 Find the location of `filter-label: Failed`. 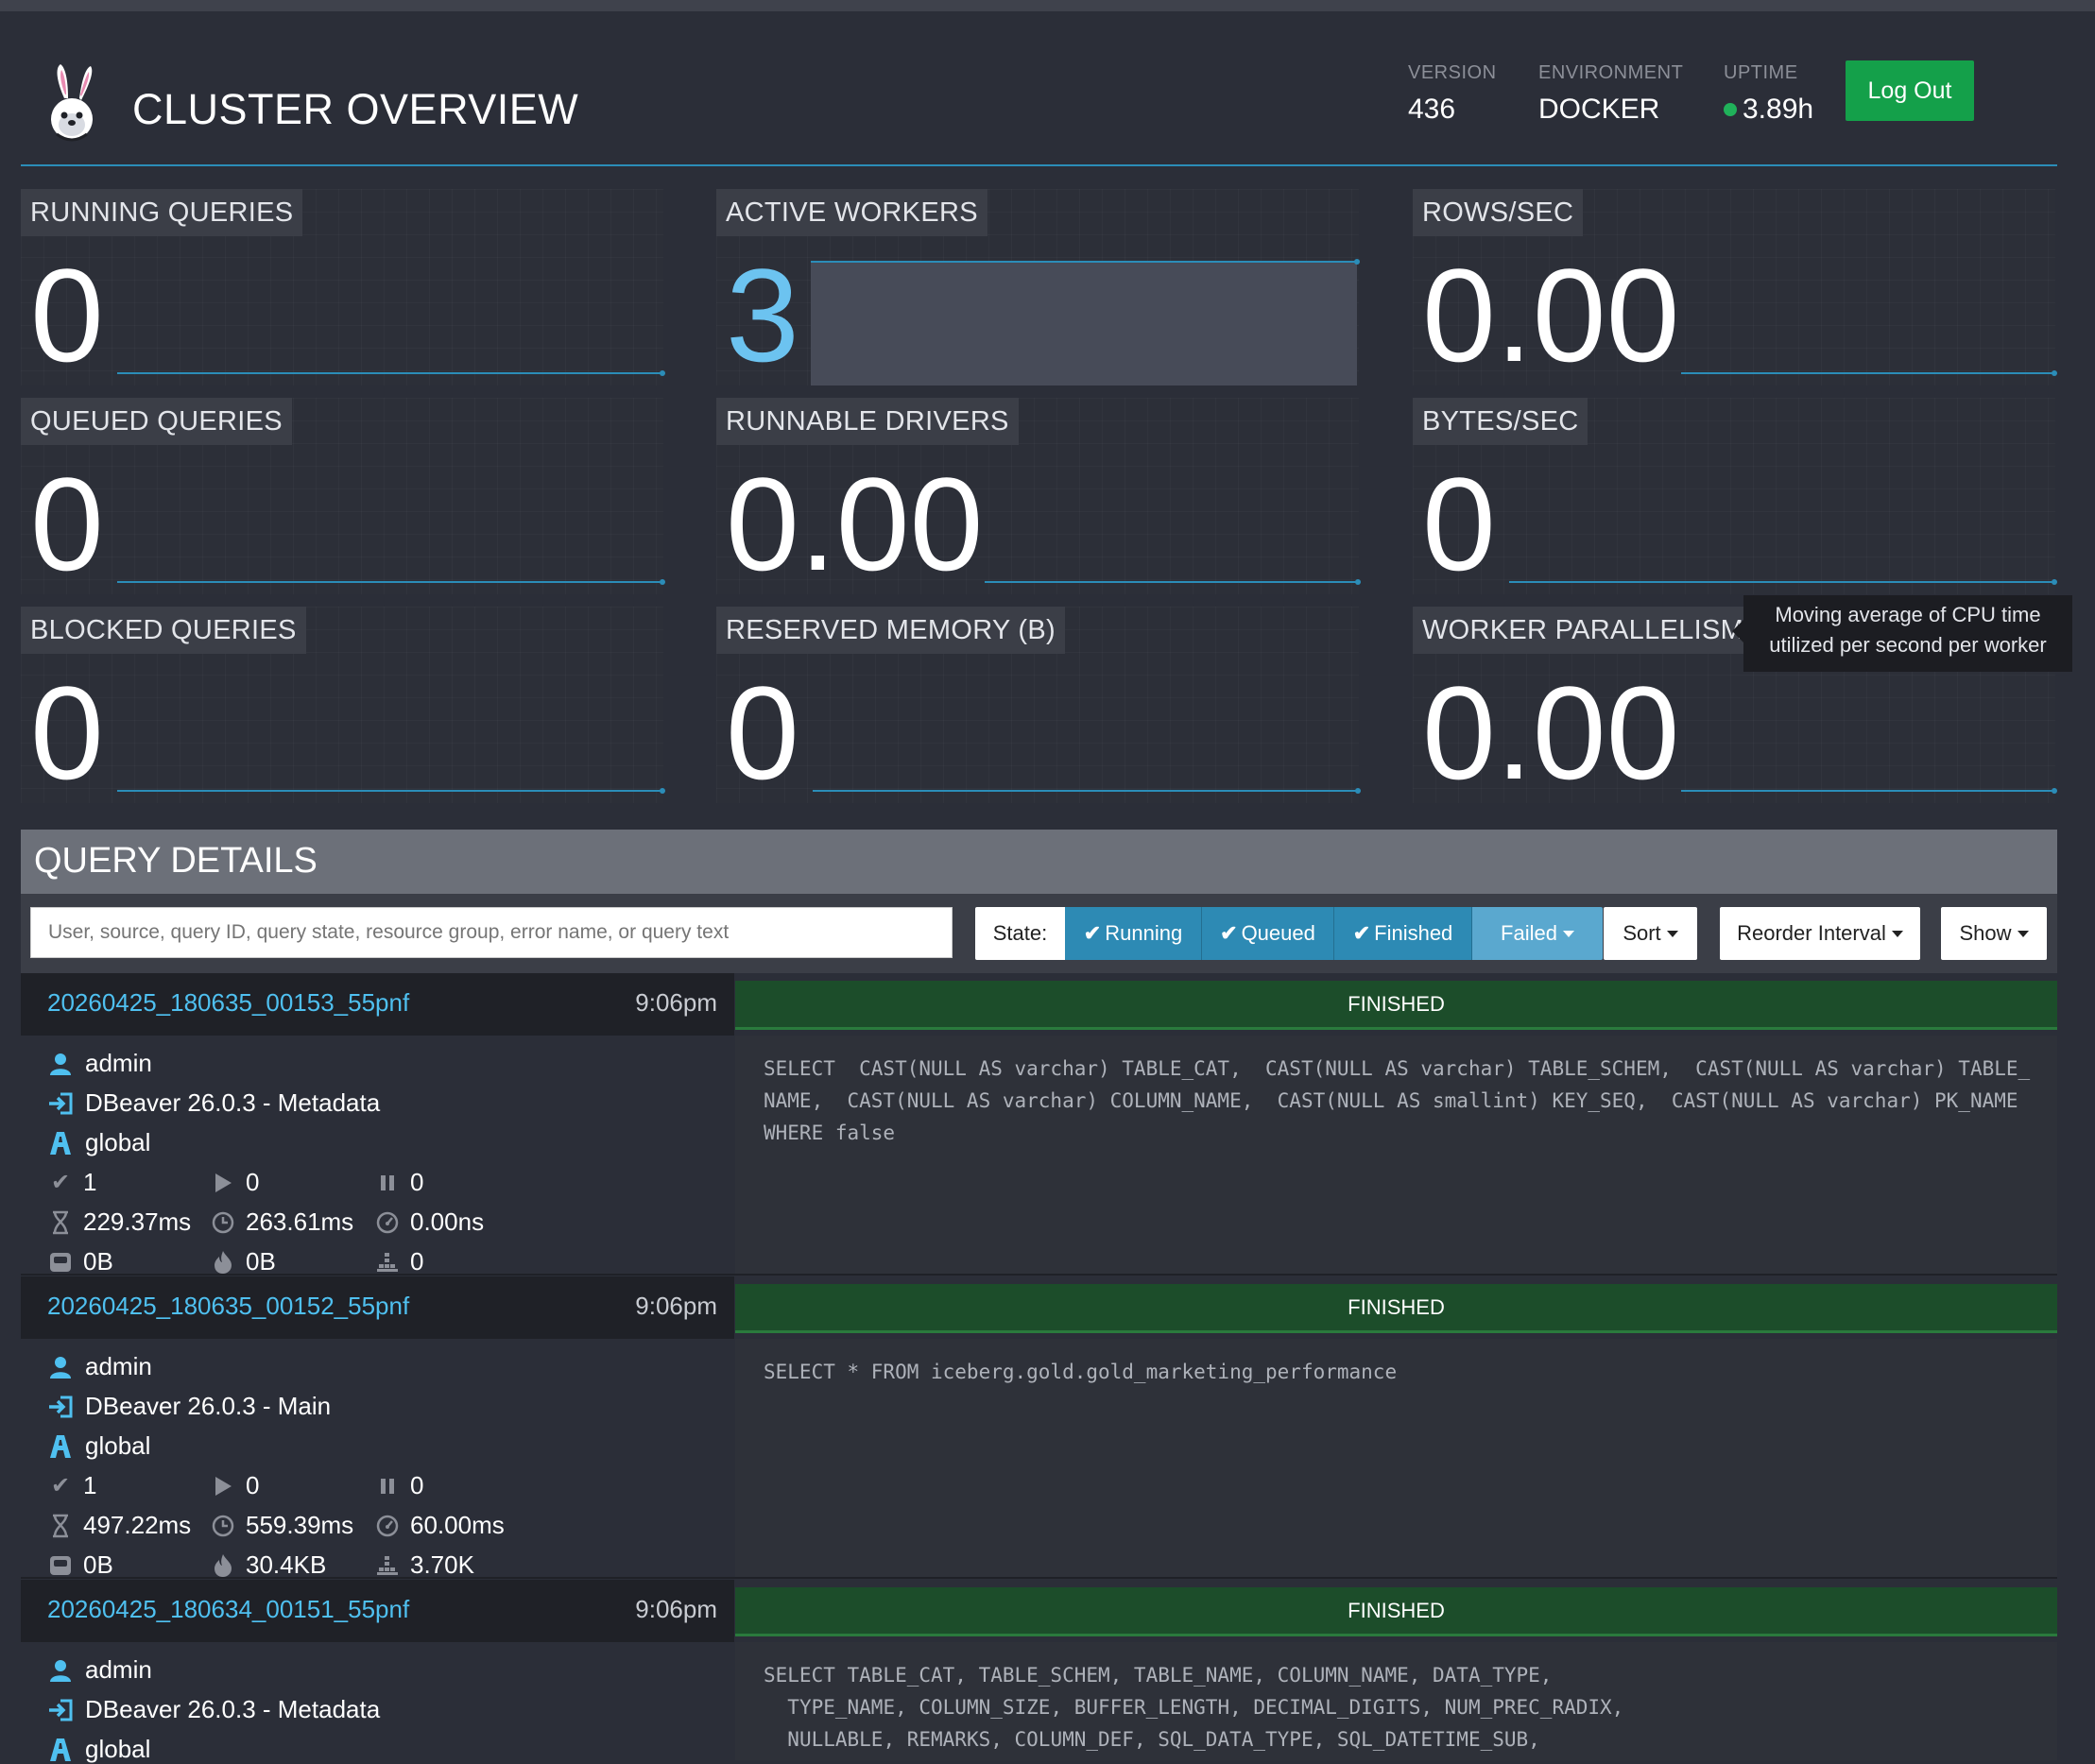

filter-label: Failed is located at coordinates (1529, 933).